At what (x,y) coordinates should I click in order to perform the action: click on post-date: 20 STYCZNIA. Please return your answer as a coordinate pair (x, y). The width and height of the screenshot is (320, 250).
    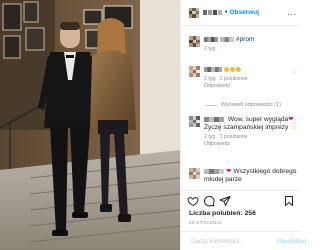
    Looking at the image, I should click on (205, 222).